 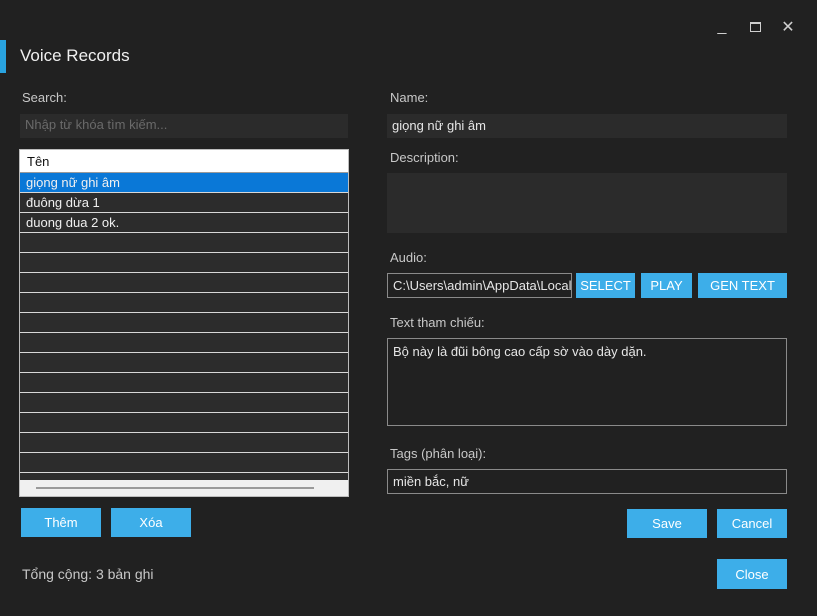 I want to click on column-header-name: Tên, so click(x=184, y=161).